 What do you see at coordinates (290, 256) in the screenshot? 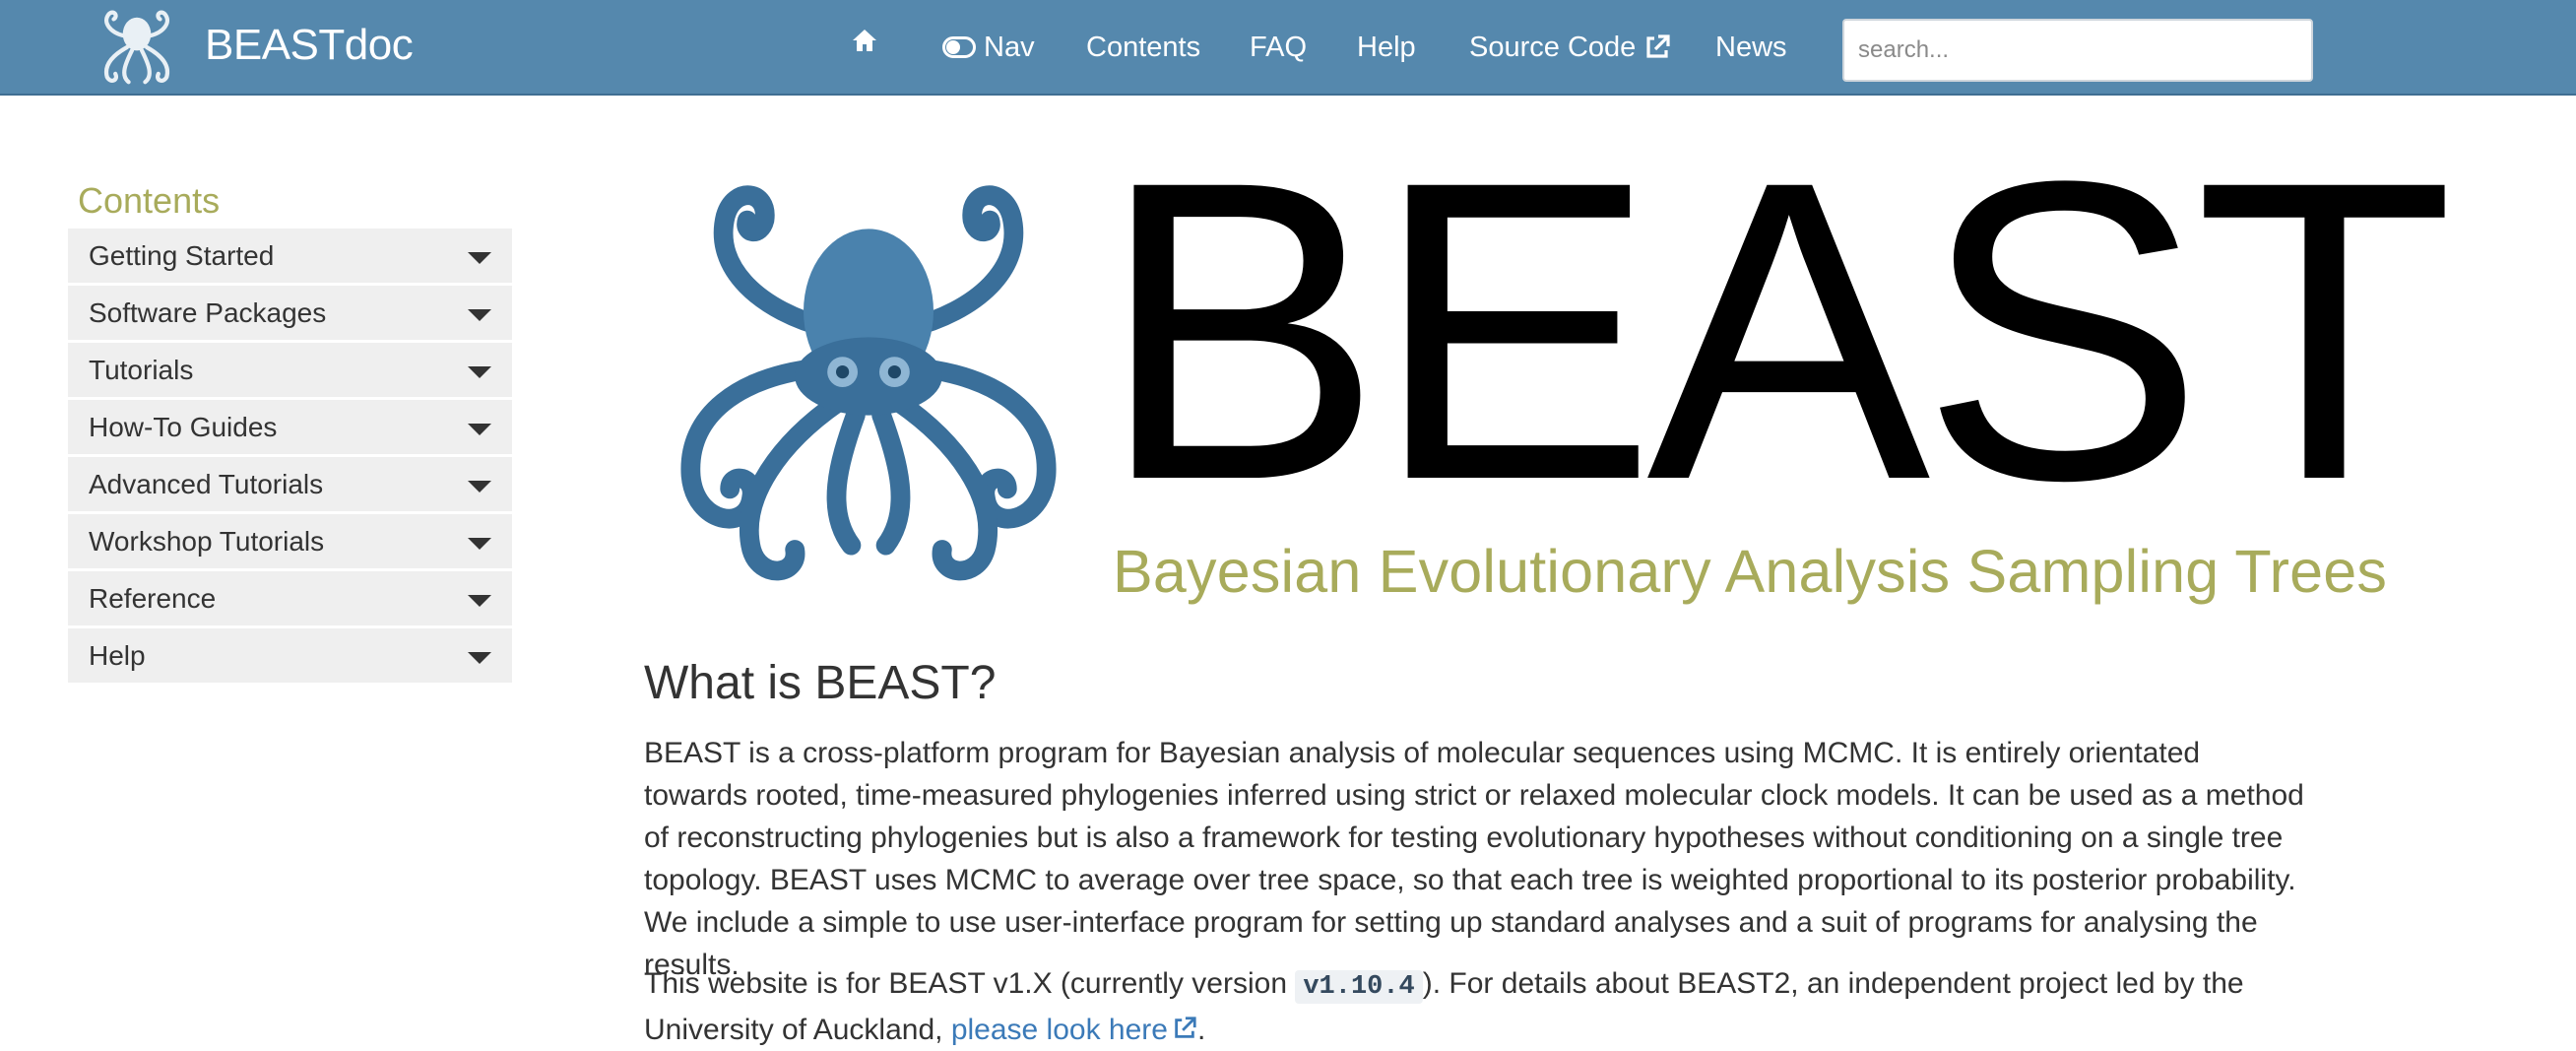
I see `sidebar-item-getting-started: Getting Started` at bounding box center [290, 256].